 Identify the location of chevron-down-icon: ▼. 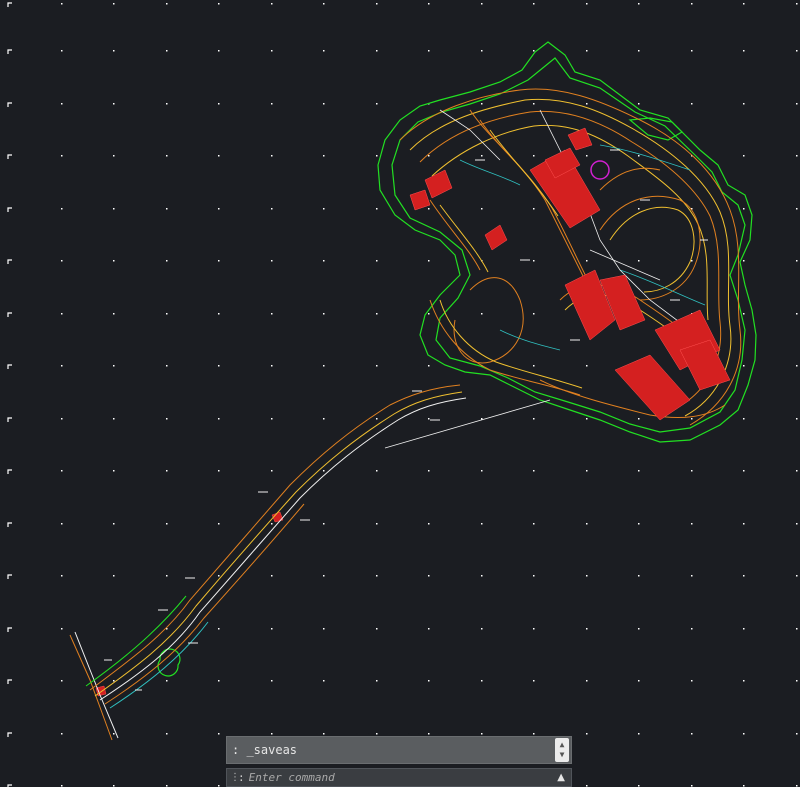
(562, 755).